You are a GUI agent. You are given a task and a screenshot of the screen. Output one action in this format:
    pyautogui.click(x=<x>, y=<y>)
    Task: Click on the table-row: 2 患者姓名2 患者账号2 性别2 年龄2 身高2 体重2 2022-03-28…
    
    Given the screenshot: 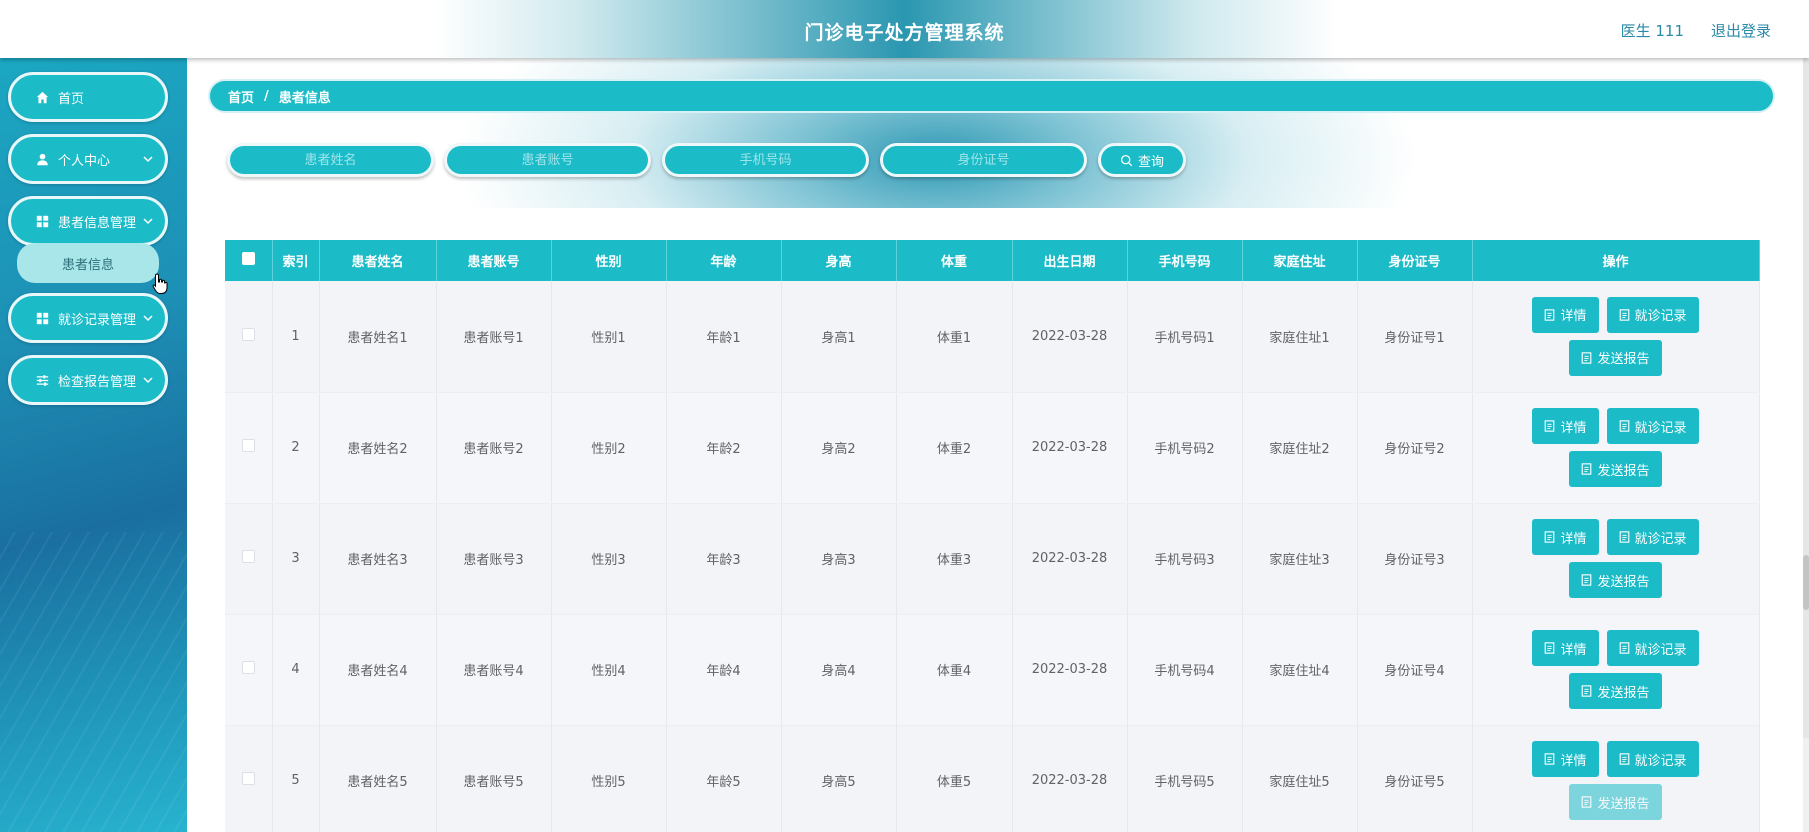 What is the action you would take?
    pyautogui.click(x=992, y=448)
    